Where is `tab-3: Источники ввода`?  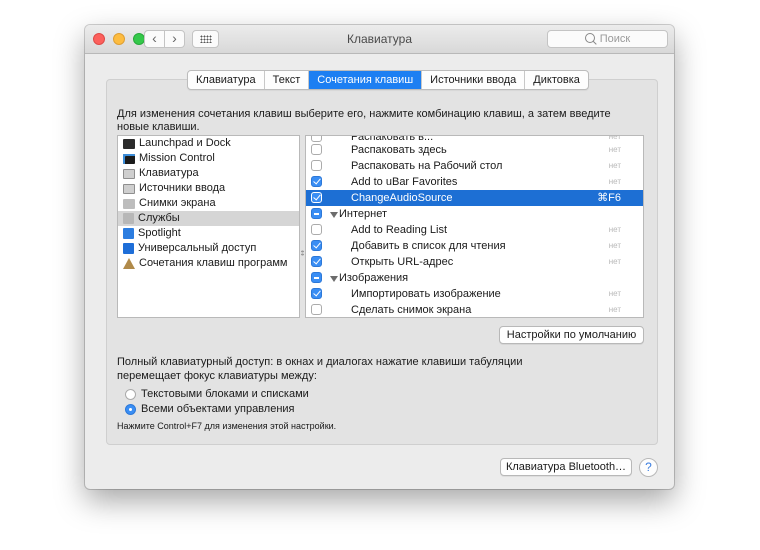 tab-3: Источники ввода is located at coordinates (474, 80).